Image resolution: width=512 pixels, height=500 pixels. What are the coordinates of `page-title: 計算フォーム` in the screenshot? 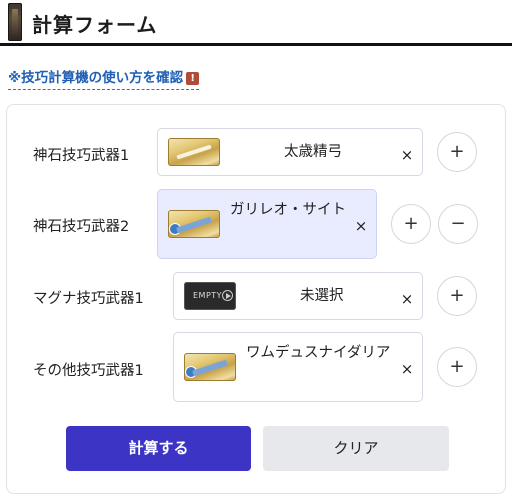 It's located at (95, 25).